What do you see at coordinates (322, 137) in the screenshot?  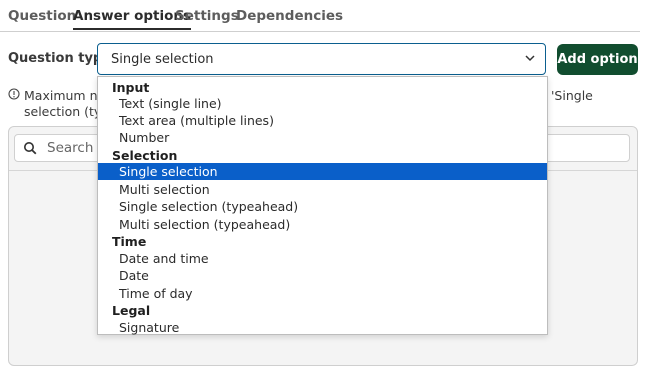 I see `option-number: Number` at bounding box center [322, 137].